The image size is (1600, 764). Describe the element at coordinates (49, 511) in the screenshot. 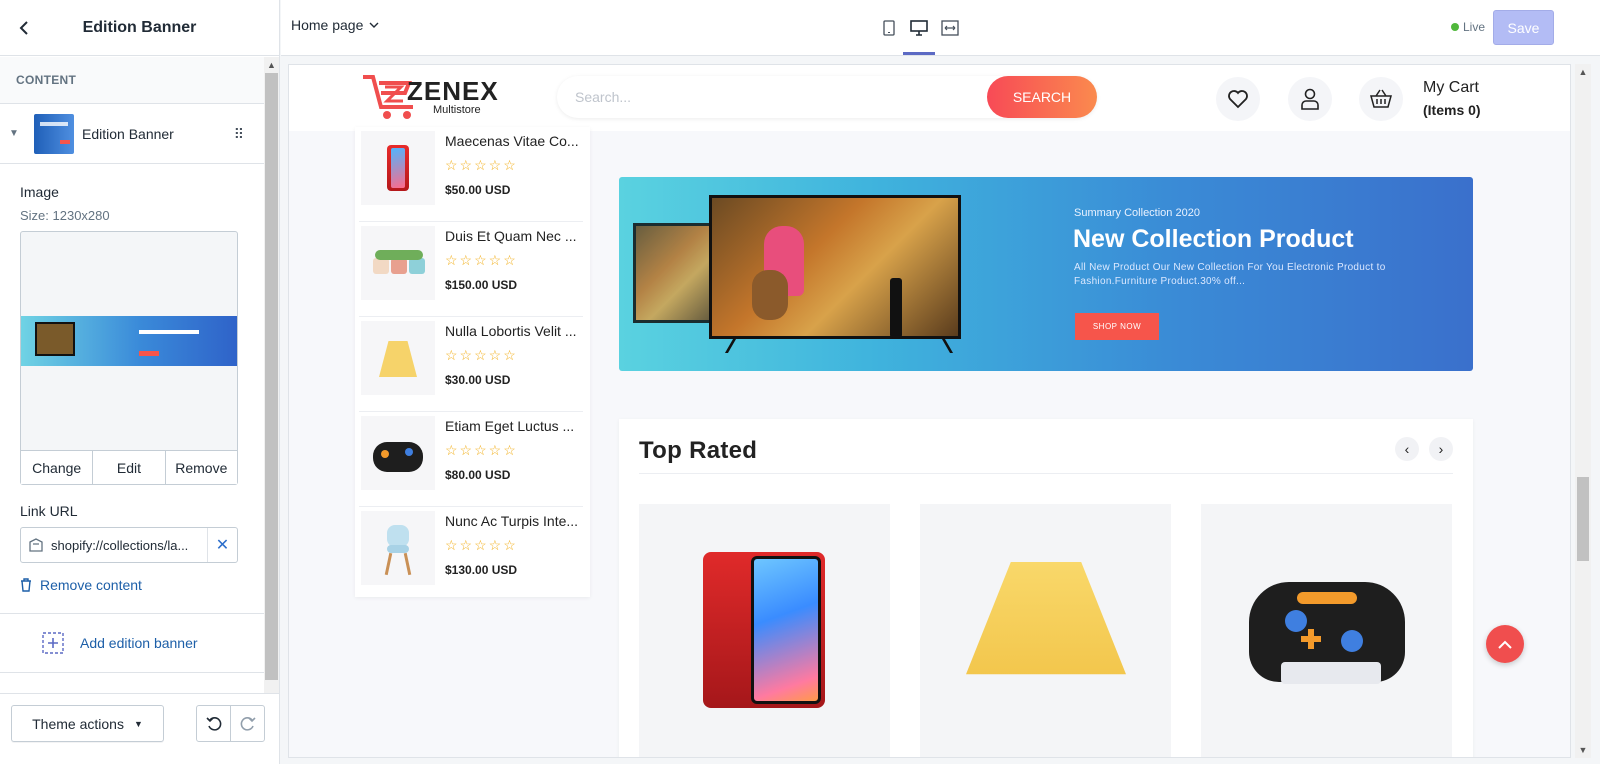

I see `link-url-label: Link URL` at that location.